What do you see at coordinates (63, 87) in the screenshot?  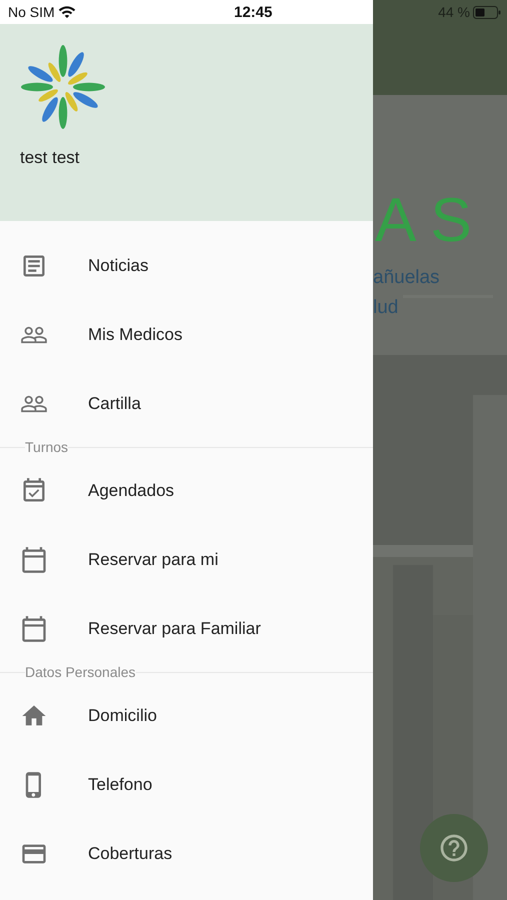 I see `logo-icon` at bounding box center [63, 87].